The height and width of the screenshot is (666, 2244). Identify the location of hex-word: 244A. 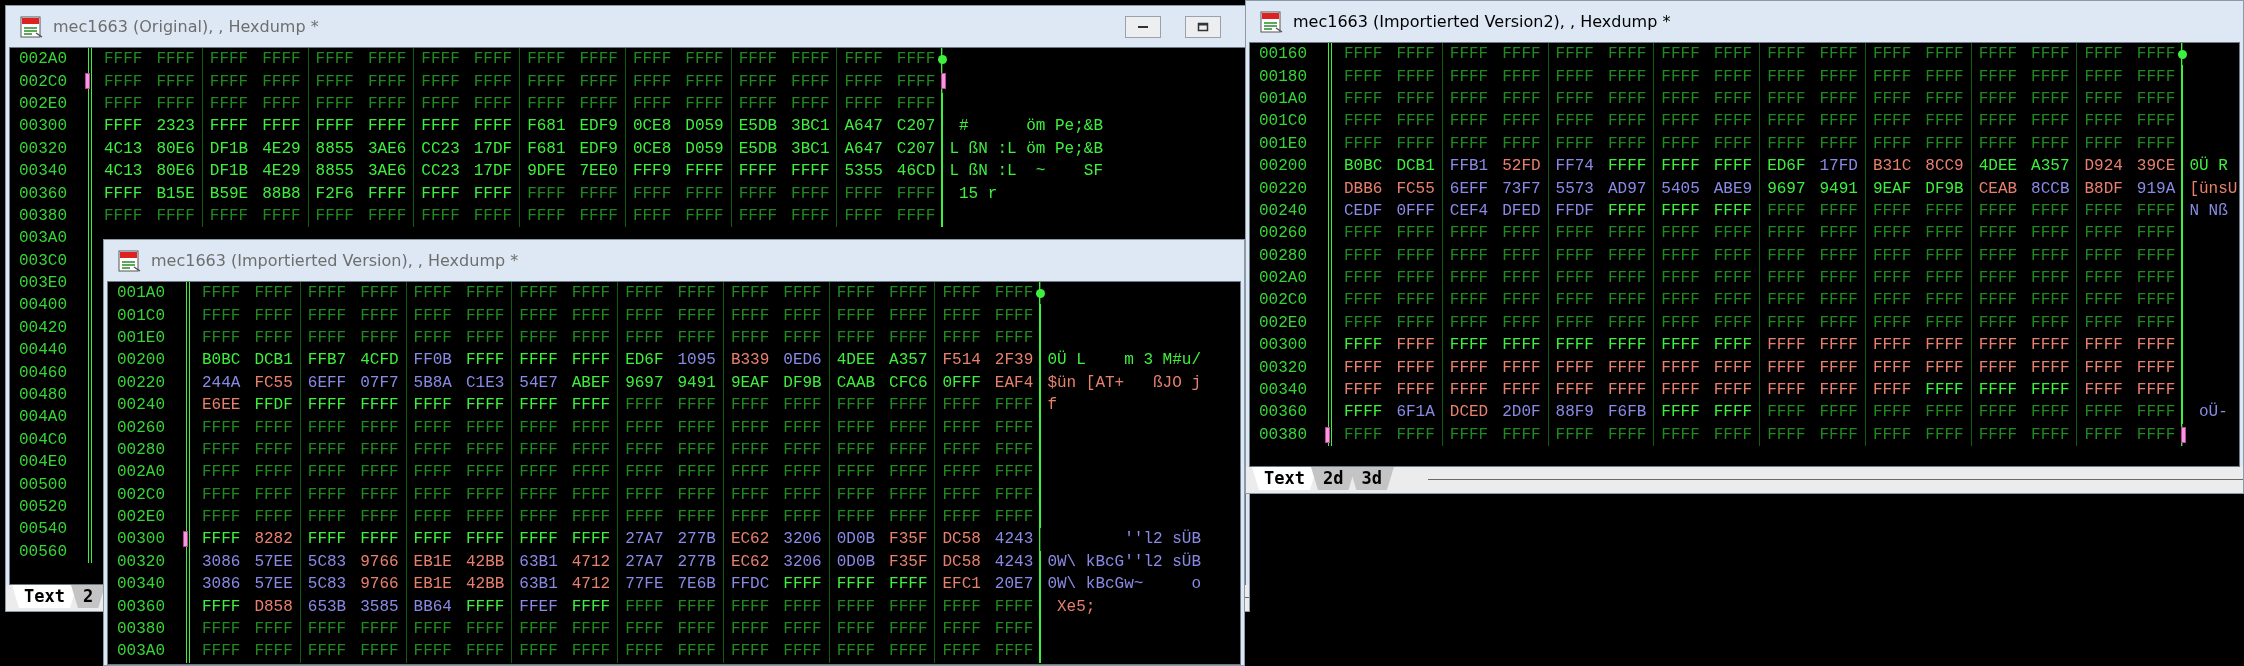
(221, 382).